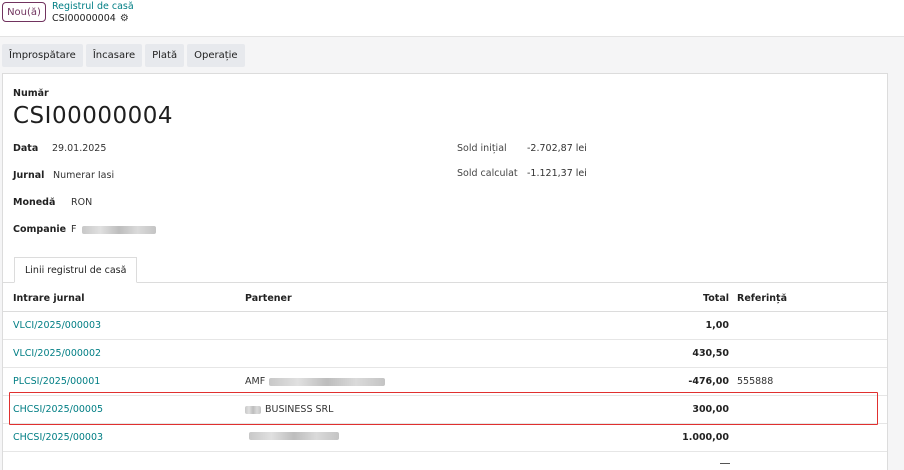  Describe the element at coordinates (29, 175) in the screenshot. I see `journal-label: Jurnal` at that location.